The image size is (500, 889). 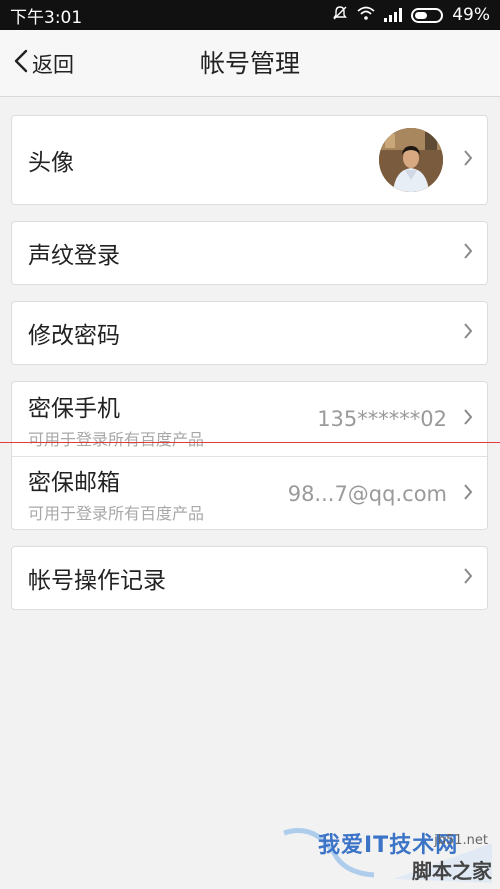 I want to click on security-email-row: 密保邮箱 可用于登录所有百度产品 98...7@qq.com, so click(x=249, y=493).